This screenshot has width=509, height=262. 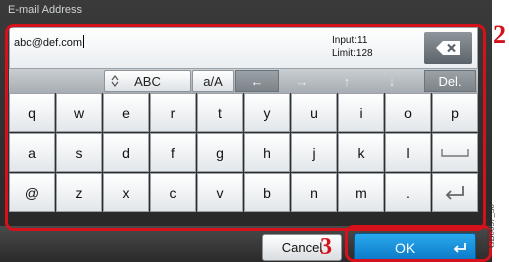 I want to click on screen-title: E-mail Address, so click(x=45, y=10).